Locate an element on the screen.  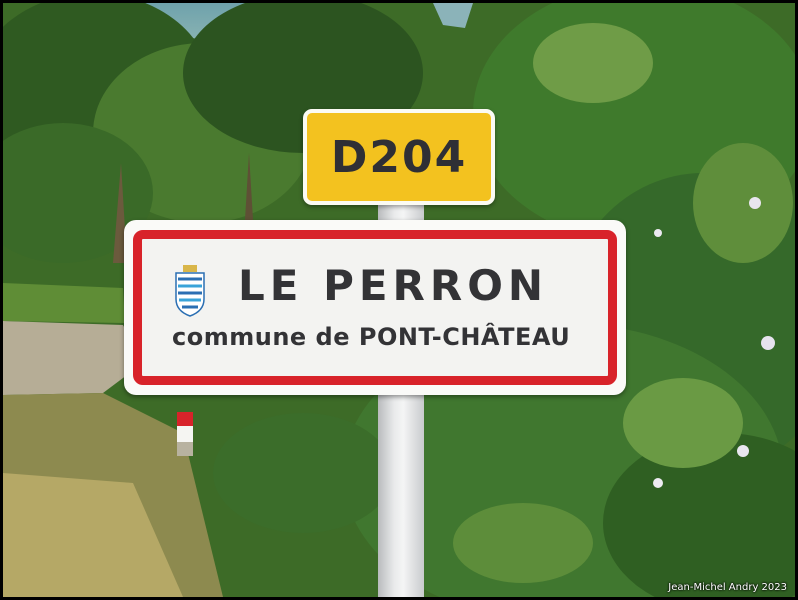
route-number: D204 is located at coordinates (399, 157).